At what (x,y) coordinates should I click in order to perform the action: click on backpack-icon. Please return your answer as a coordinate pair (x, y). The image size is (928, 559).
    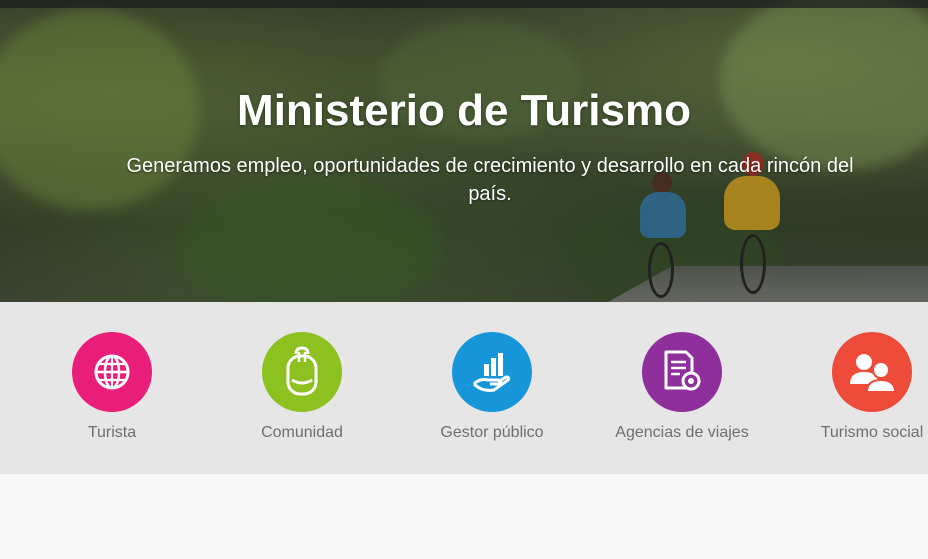
    Looking at the image, I should click on (302, 372).